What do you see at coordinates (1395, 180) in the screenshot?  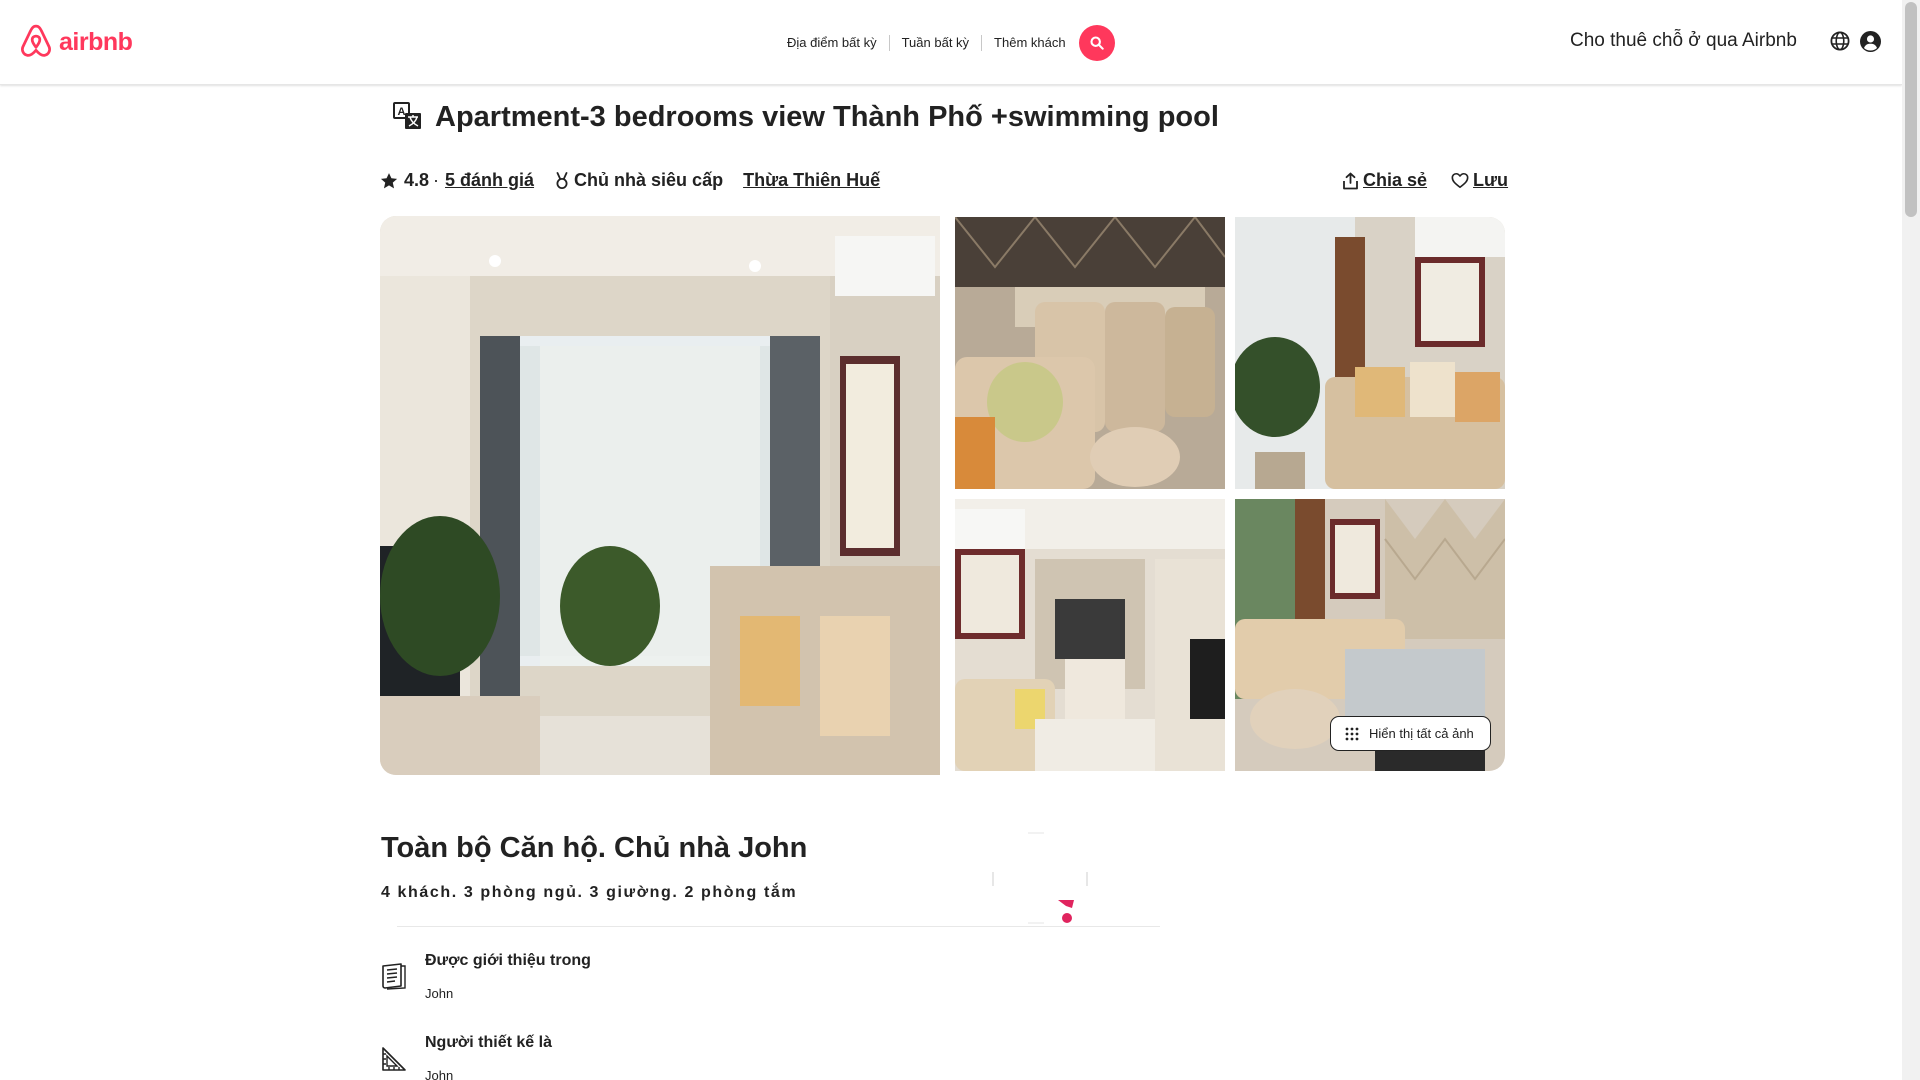 I see `share-label: Chia sẻ` at bounding box center [1395, 180].